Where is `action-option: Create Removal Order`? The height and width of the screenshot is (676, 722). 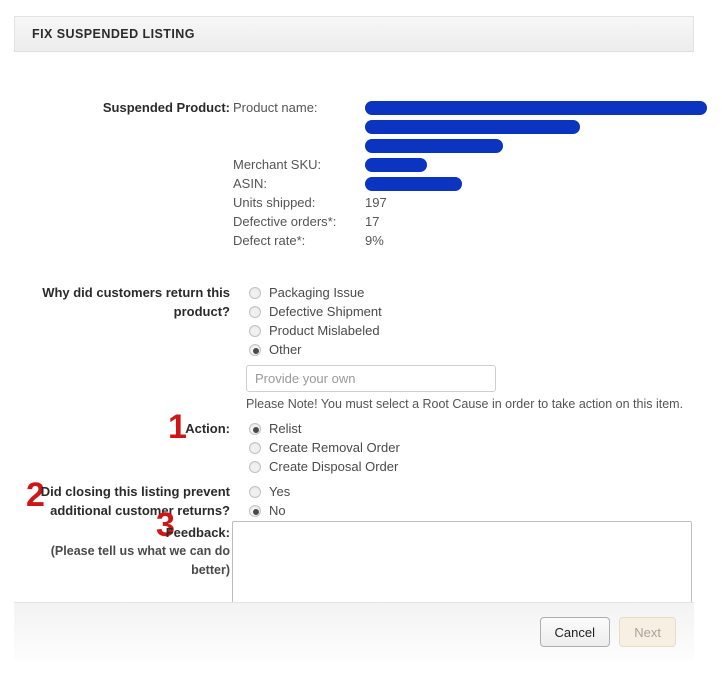
action-option: Create Removal Order is located at coordinates (399, 447).